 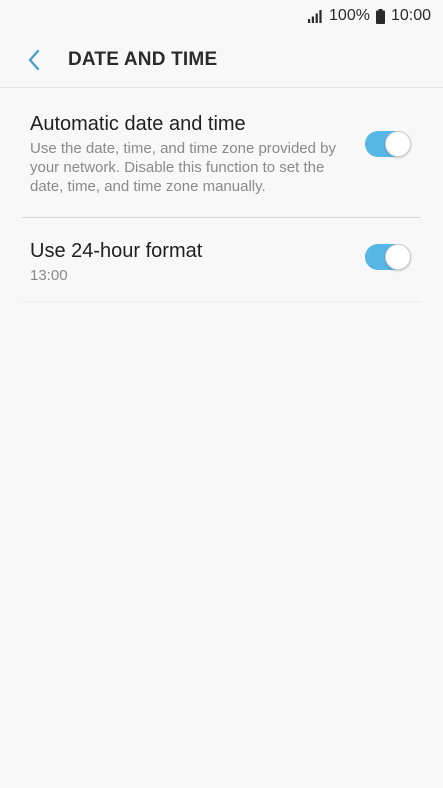 I want to click on setting-summary: 13:00, so click(x=49, y=275).